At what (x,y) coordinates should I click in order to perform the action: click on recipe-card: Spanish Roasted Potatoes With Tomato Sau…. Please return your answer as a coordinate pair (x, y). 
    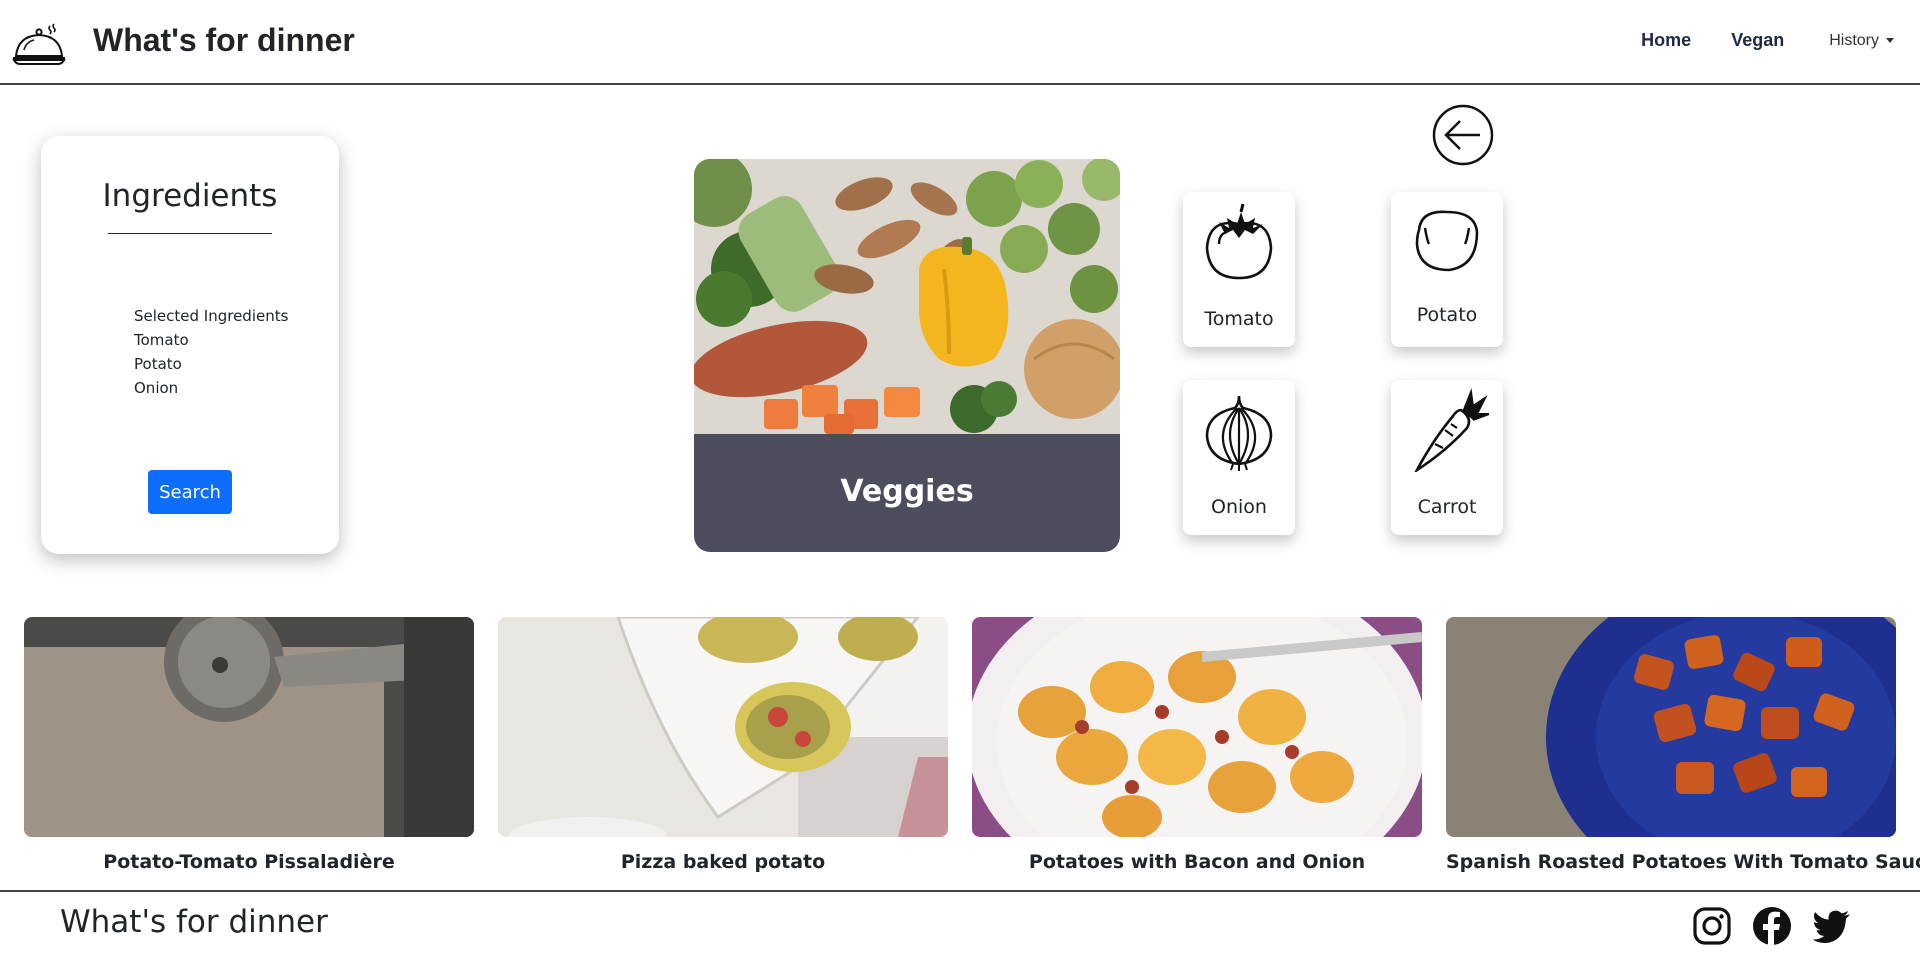
    Looking at the image, I should click on (1683, 745).